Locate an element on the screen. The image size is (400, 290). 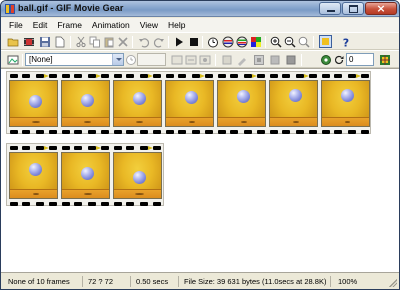
menu-file: File is located at coordinates (16, 25).